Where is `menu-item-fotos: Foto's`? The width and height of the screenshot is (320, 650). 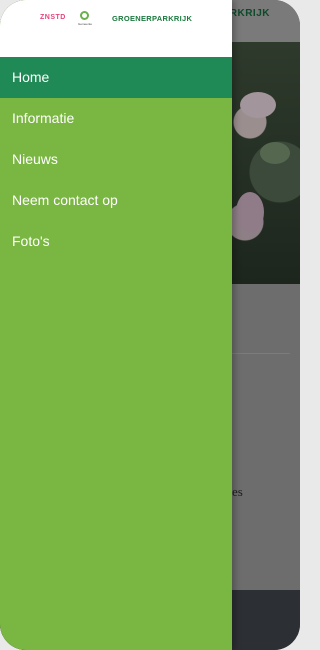 menu-item-fotos: Foto's is located at coordinates (116, 241).